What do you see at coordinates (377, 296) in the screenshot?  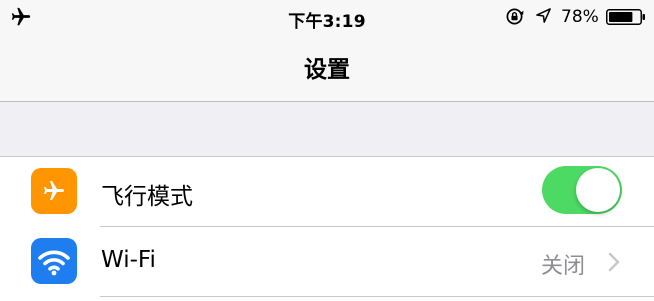 I see `row-divider` at bounding box center [377, 296].